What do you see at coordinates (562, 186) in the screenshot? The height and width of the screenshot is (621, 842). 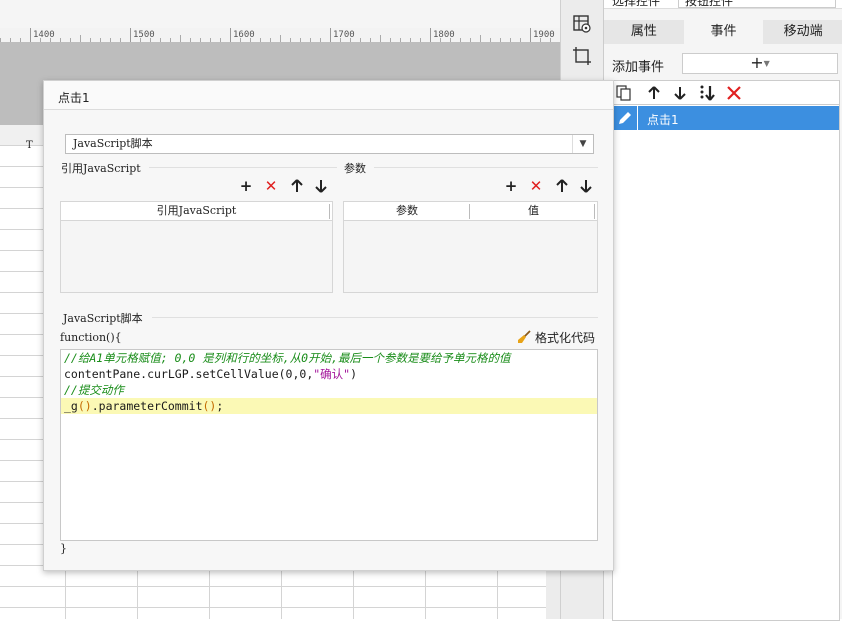 I see `param-move-up-icon` at bounding box center [562, 186].